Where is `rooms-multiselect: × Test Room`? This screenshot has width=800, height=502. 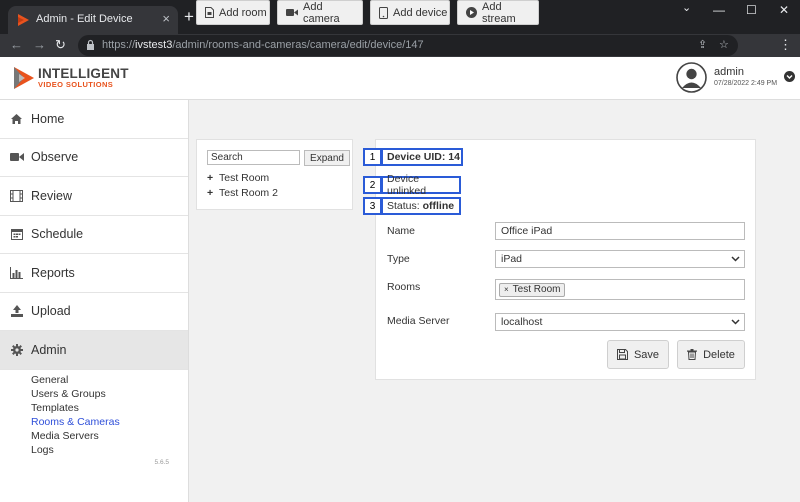 rooms-multiselect: × Test Room is located at coordinates (620, 289).